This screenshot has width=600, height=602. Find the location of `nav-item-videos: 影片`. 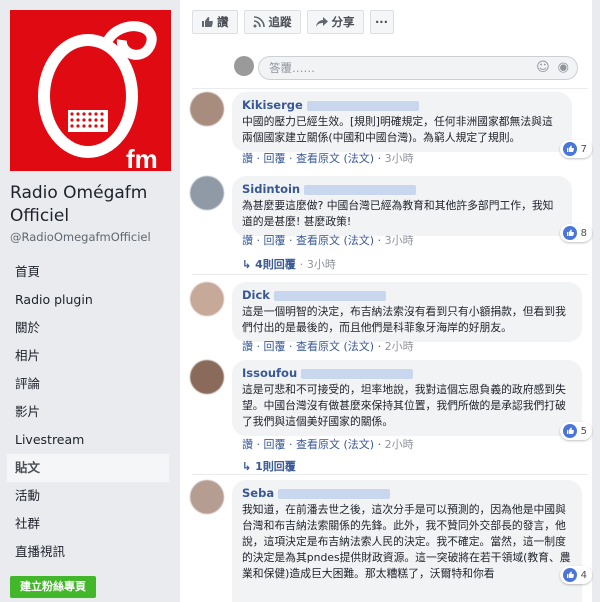

nav-item-videos: 影片 is located at coordinates (88, 412).